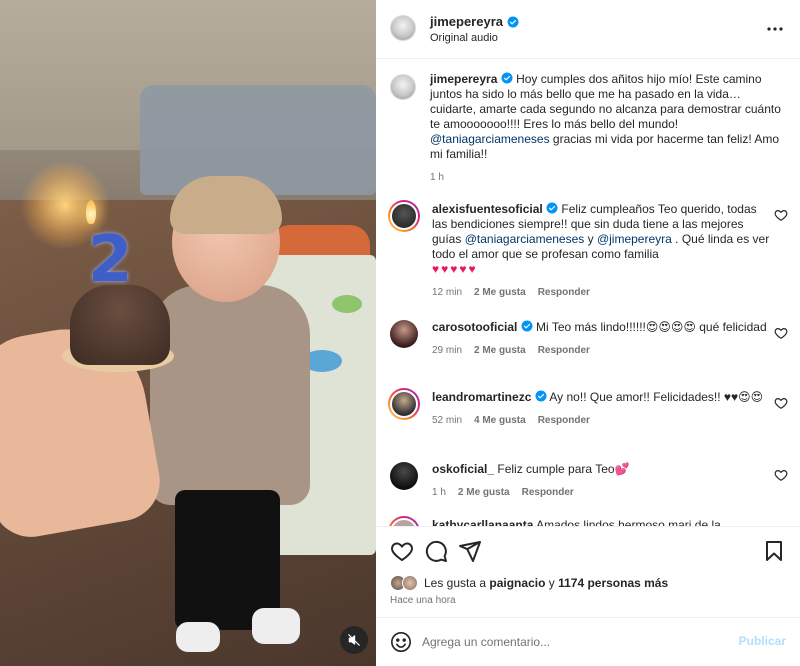 The width and height of the screenshot is (800, 666). I want to click on post-comment-button: Publicar, so click(762, 641).